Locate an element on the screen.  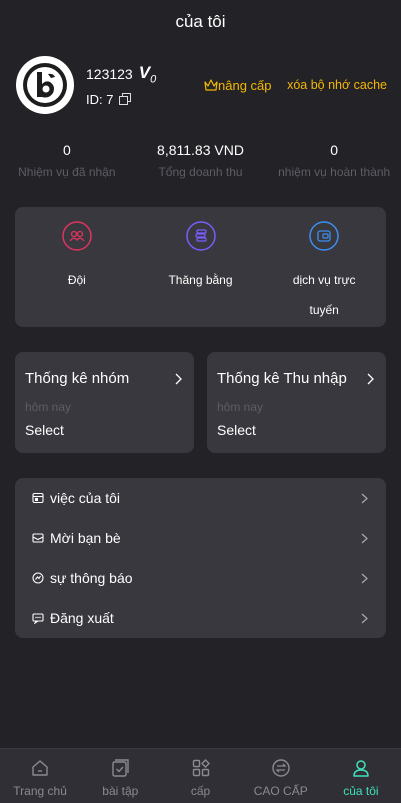
task-icon is located at coordinates (38, 498).